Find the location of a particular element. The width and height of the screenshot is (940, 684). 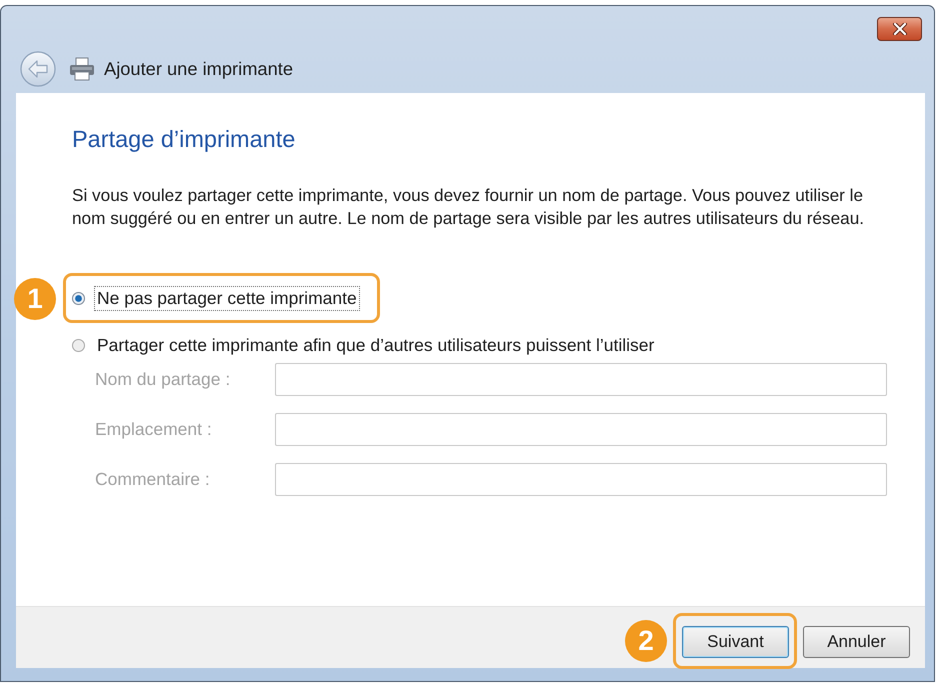

field-label: Commentaire : is located at coordinates (153, 479).